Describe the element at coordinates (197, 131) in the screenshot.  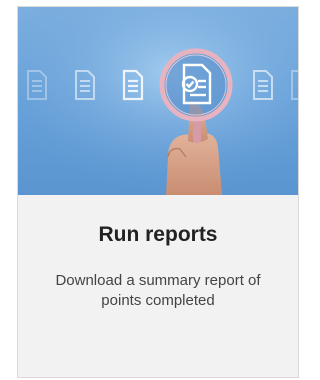
I see `magnifier-handle` at that location.